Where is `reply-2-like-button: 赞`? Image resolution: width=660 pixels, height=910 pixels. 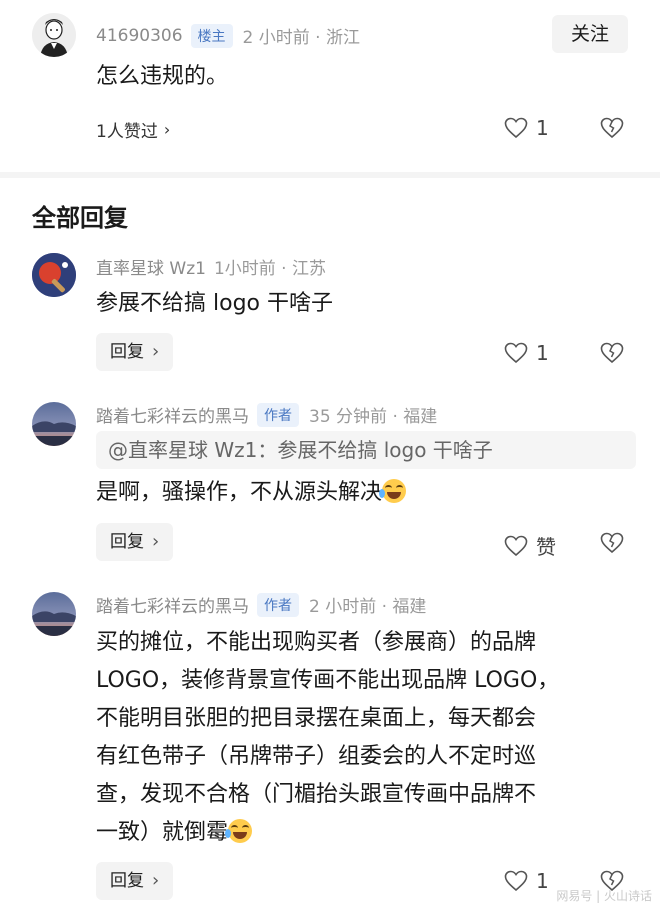
reply-2-like-button: 赞 is located at coordinates (530, 545).